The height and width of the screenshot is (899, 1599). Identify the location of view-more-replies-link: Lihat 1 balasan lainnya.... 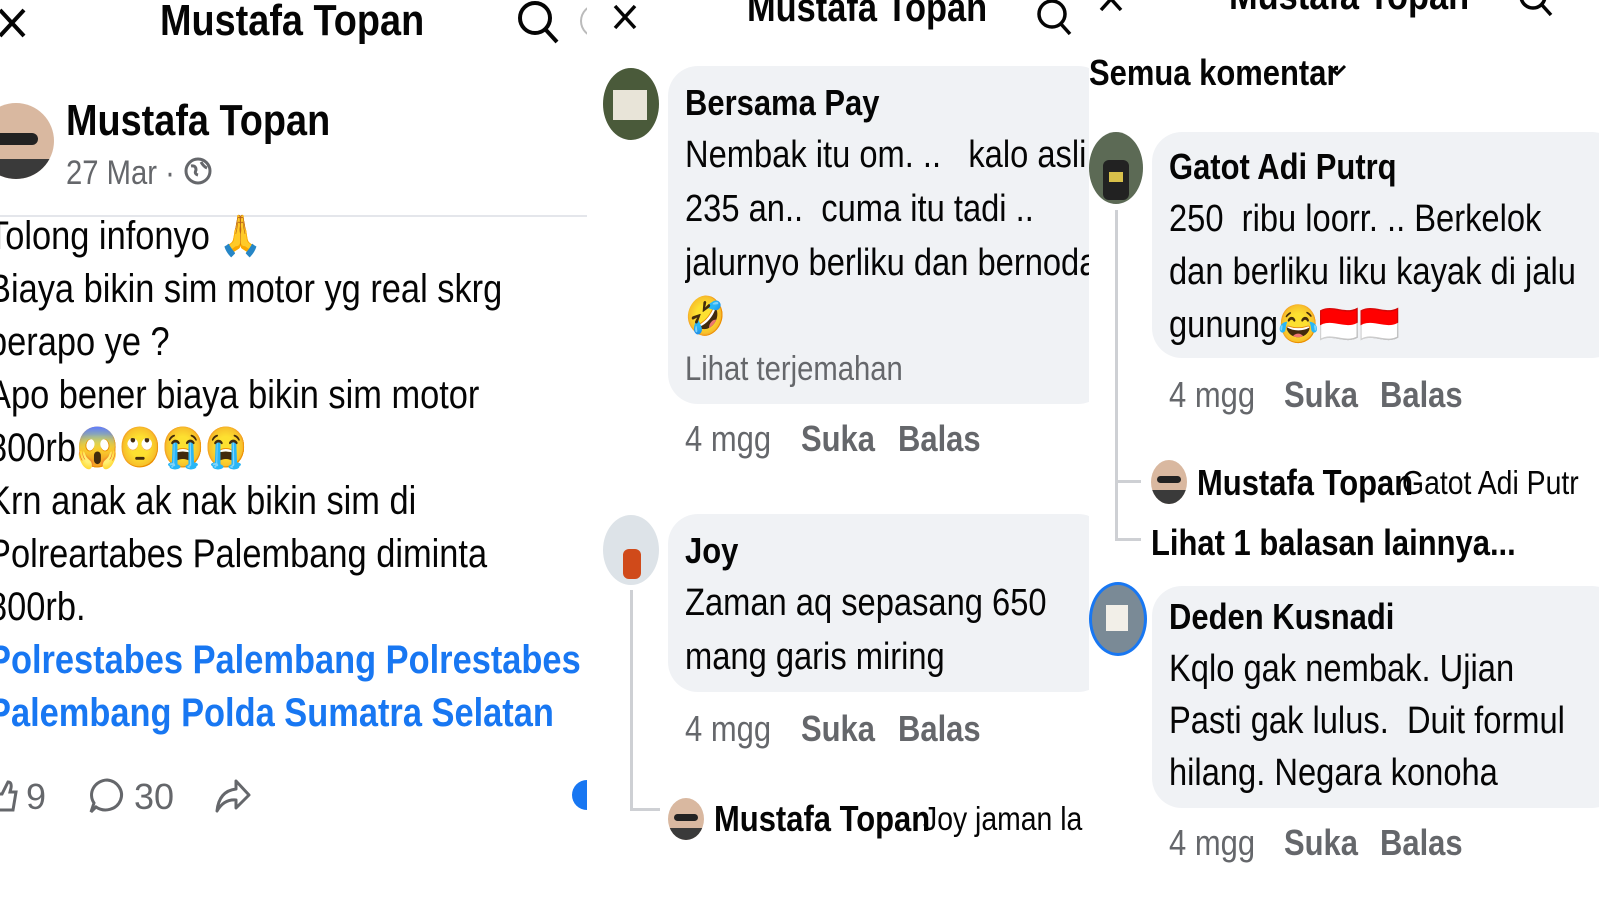
(1333, 543).